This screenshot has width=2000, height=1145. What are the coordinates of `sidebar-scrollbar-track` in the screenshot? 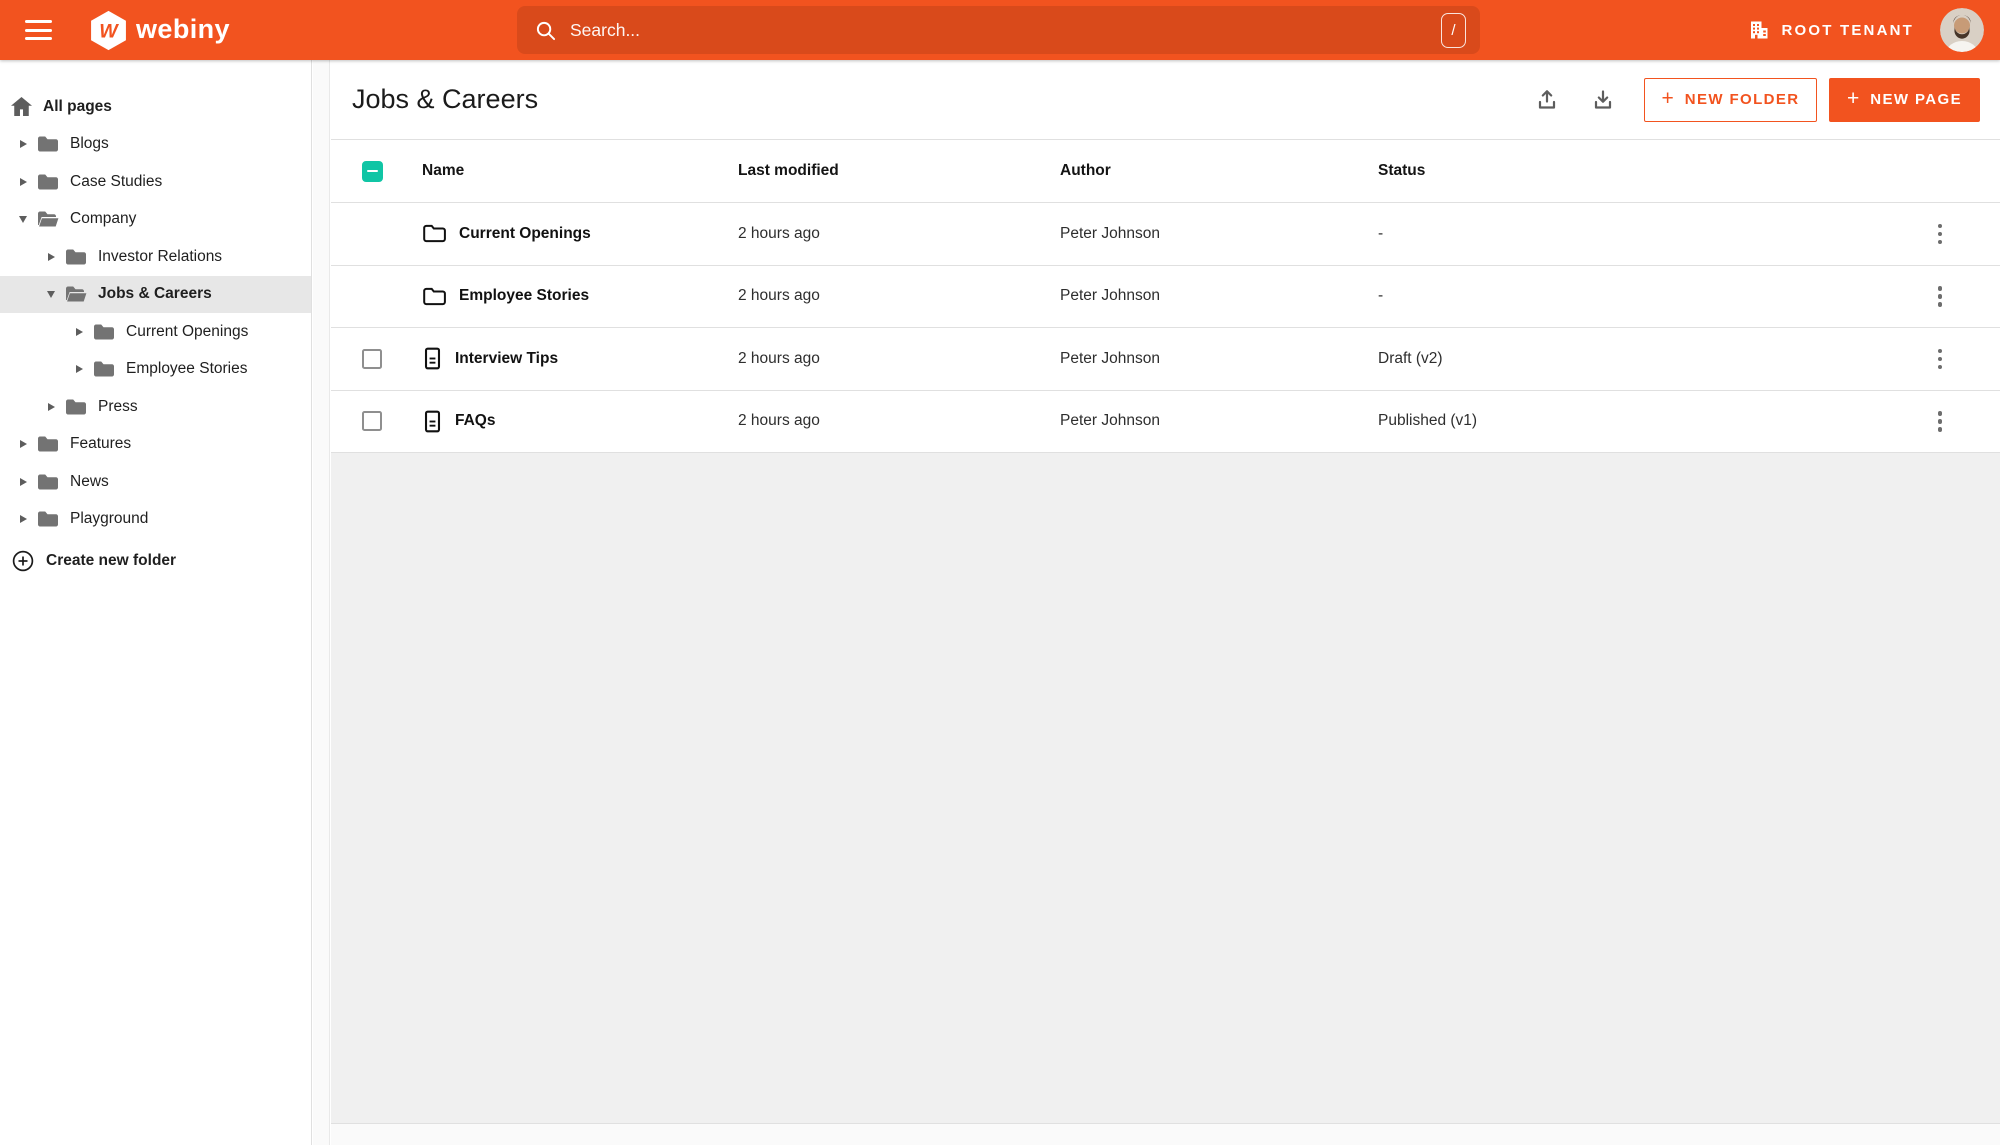 It's located at (321, 602).